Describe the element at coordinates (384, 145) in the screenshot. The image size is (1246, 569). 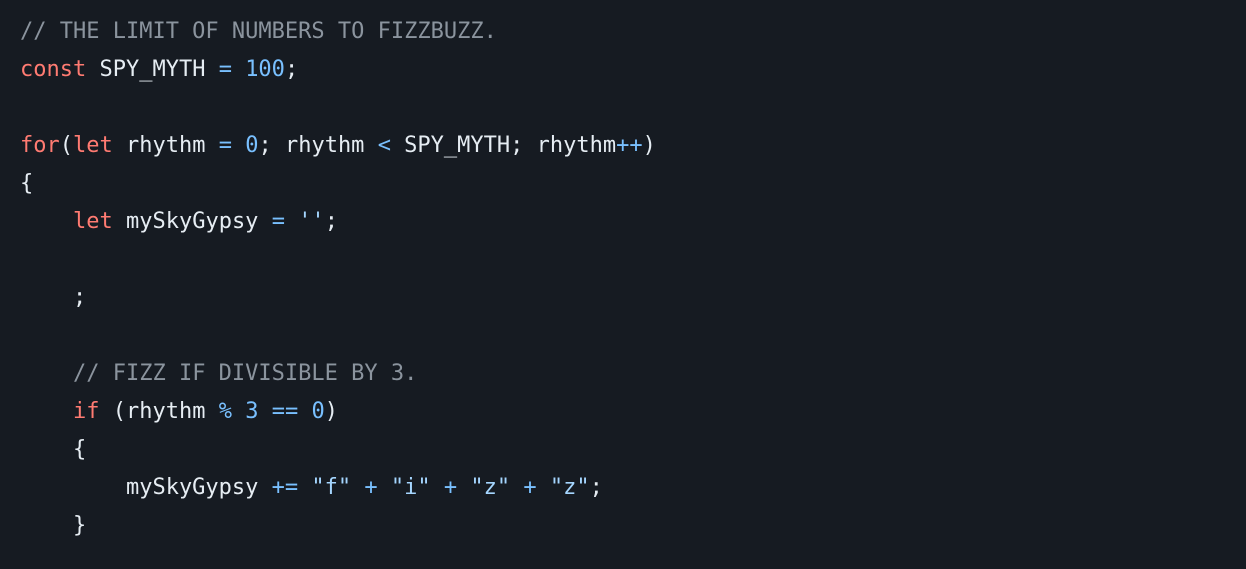
I see `code-token-operator: <` at that location.